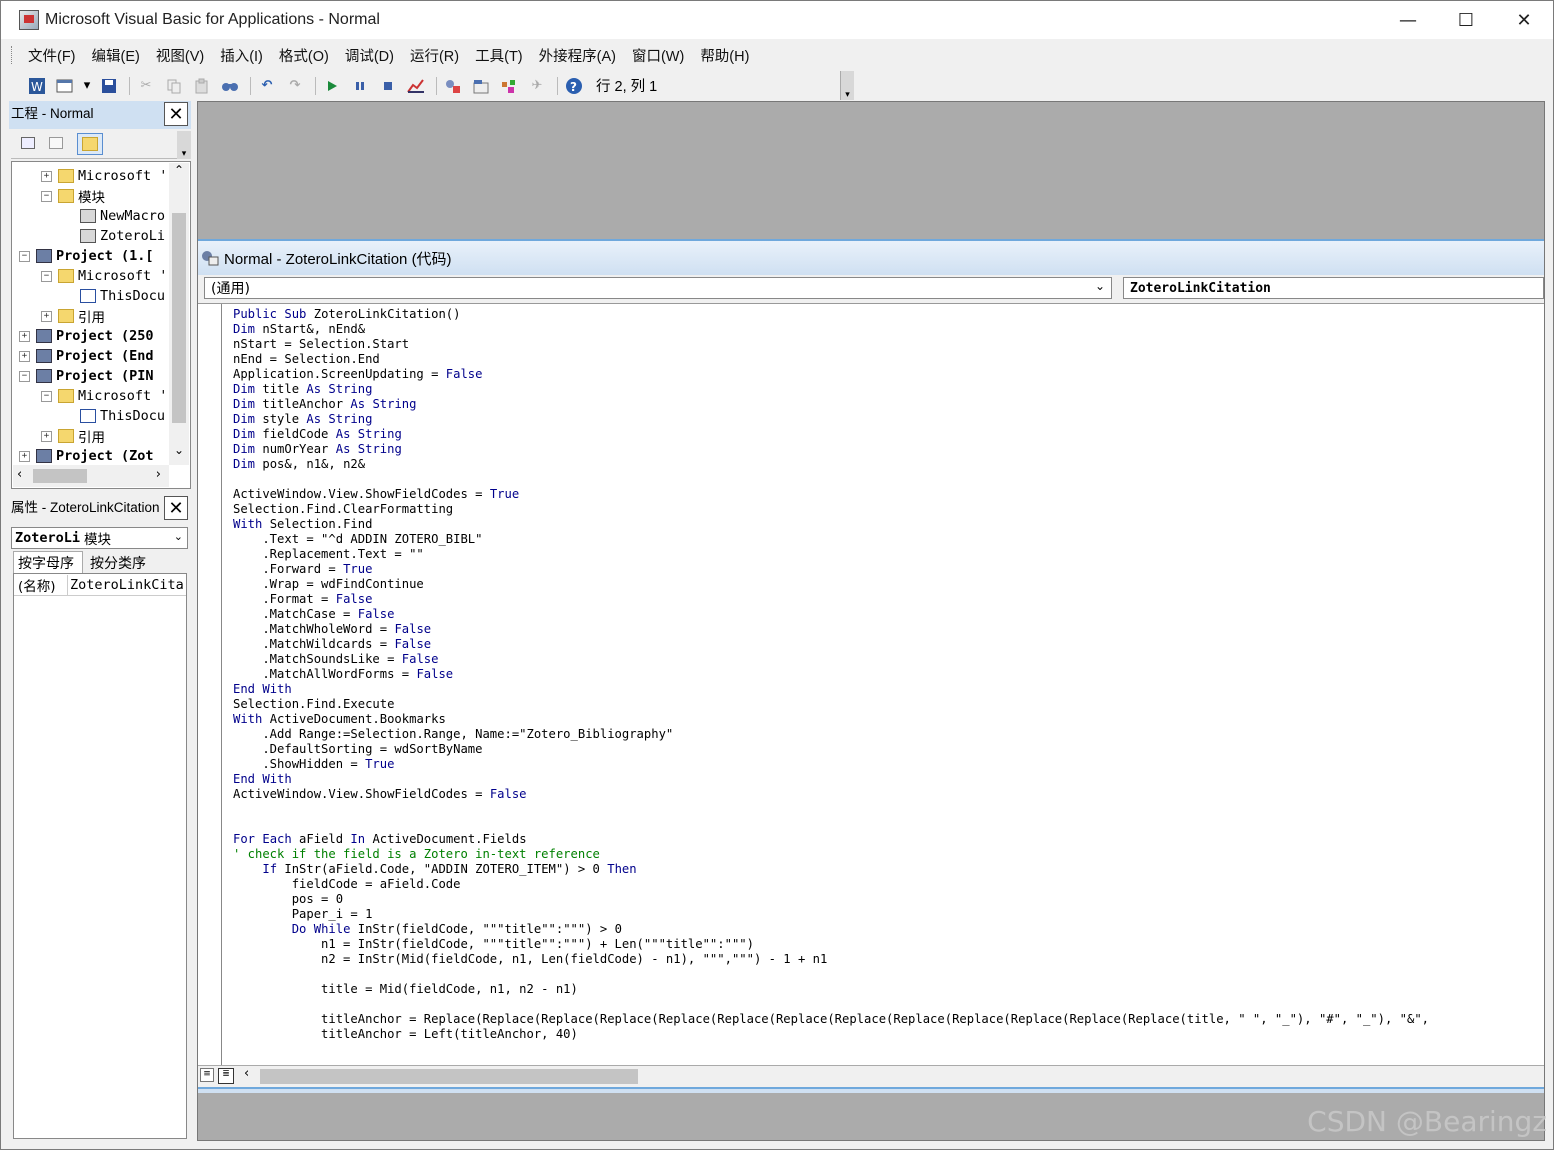  Describe the element at coordinates (885, 614) in the screenshot. I see `code-line: .MatchCase = False` at that location.